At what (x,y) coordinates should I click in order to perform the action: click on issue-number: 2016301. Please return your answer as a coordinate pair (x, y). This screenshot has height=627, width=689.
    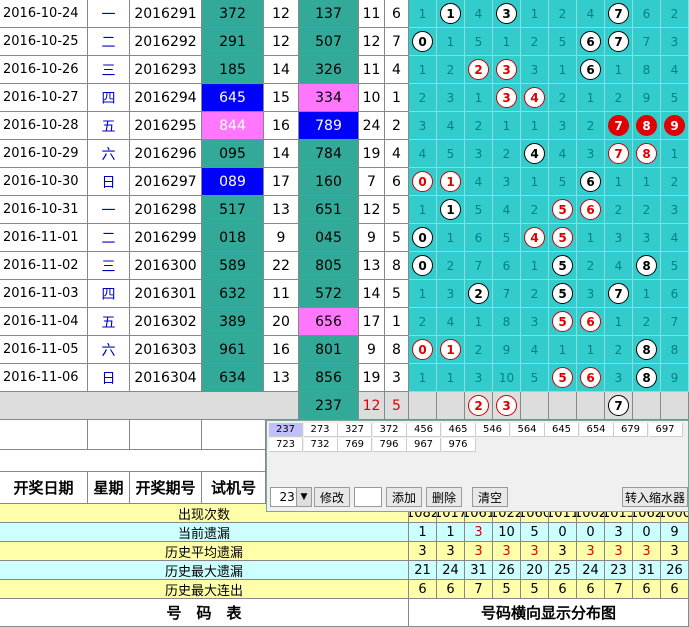
    Looking at the image, I should click on (166, 294).